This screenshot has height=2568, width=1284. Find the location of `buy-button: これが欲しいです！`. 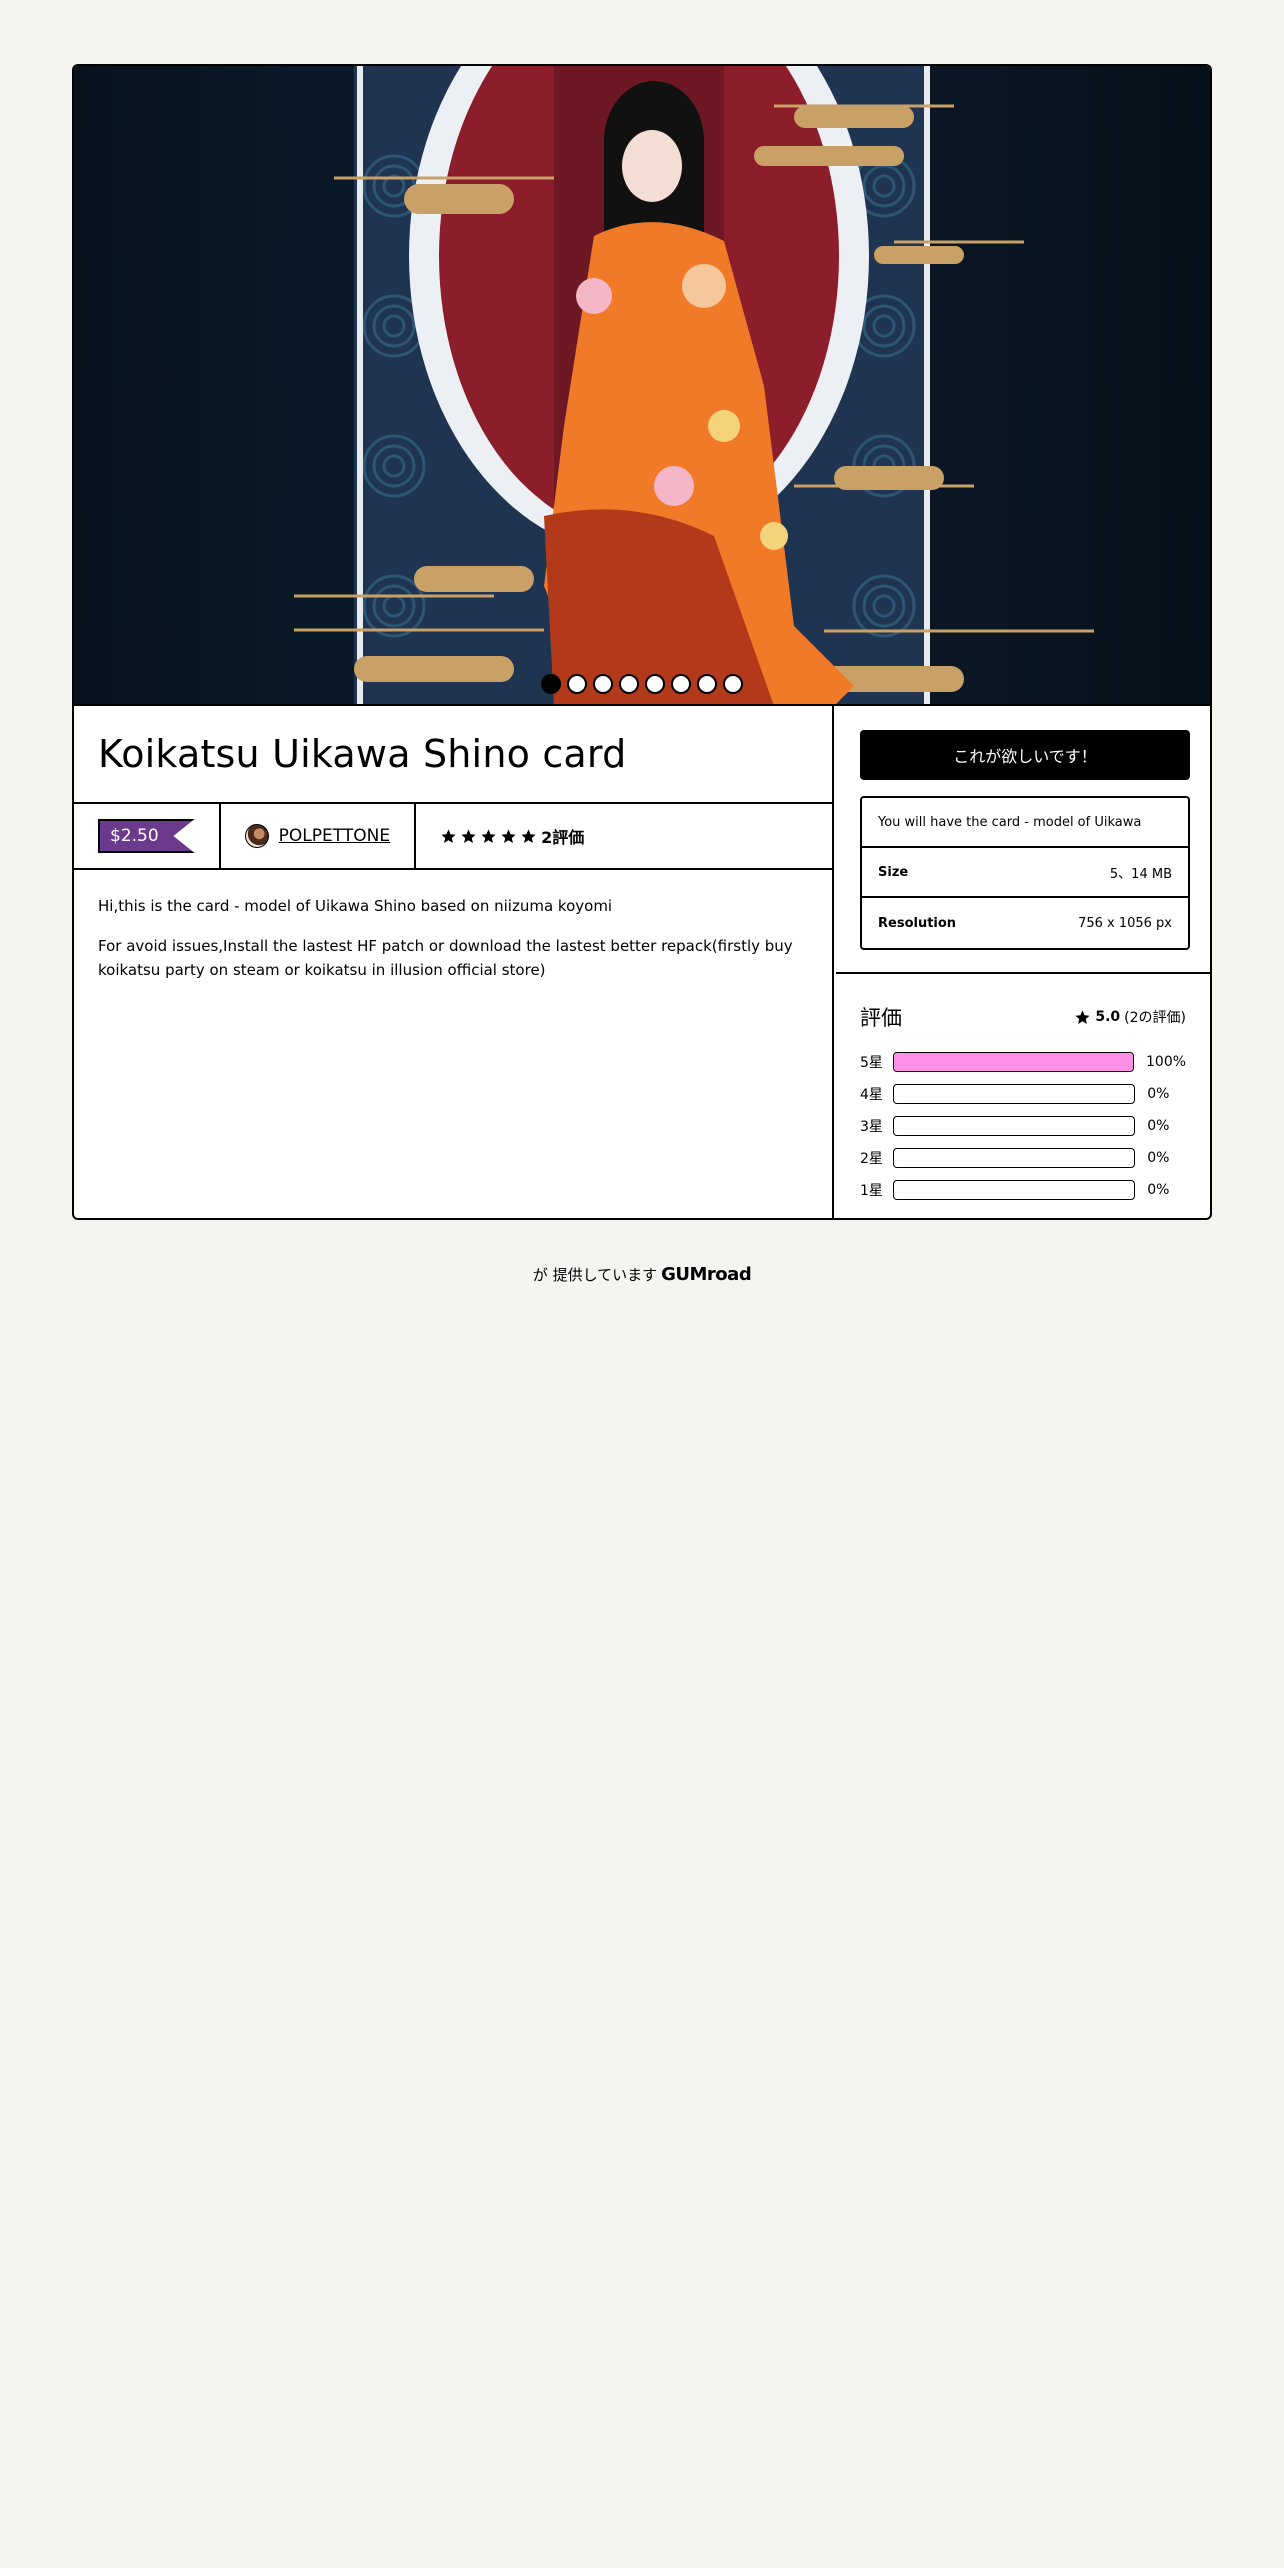

buy-button: これが欲しいです！ is located at coordinates (1025, 755).